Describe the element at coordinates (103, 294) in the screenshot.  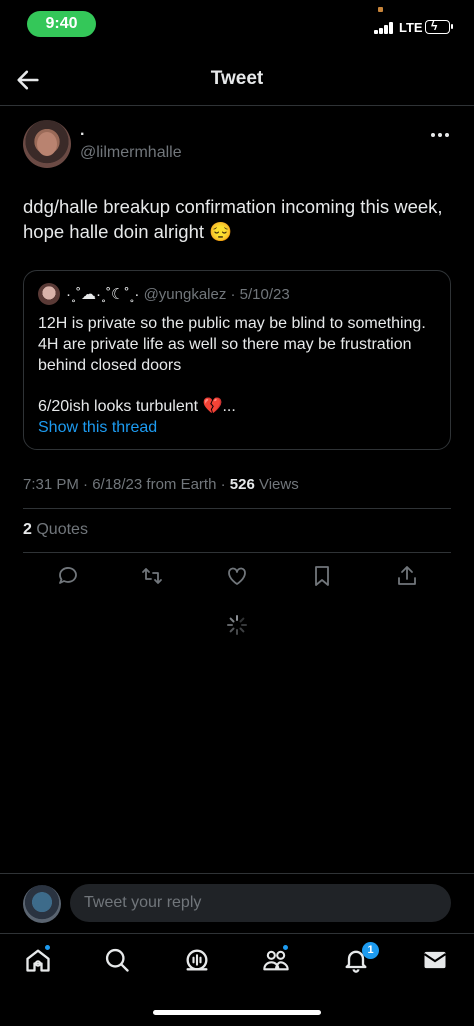
I see `quoted-display-name: ·˳˚☁︎·˳˚☾˚˳·` at that location.